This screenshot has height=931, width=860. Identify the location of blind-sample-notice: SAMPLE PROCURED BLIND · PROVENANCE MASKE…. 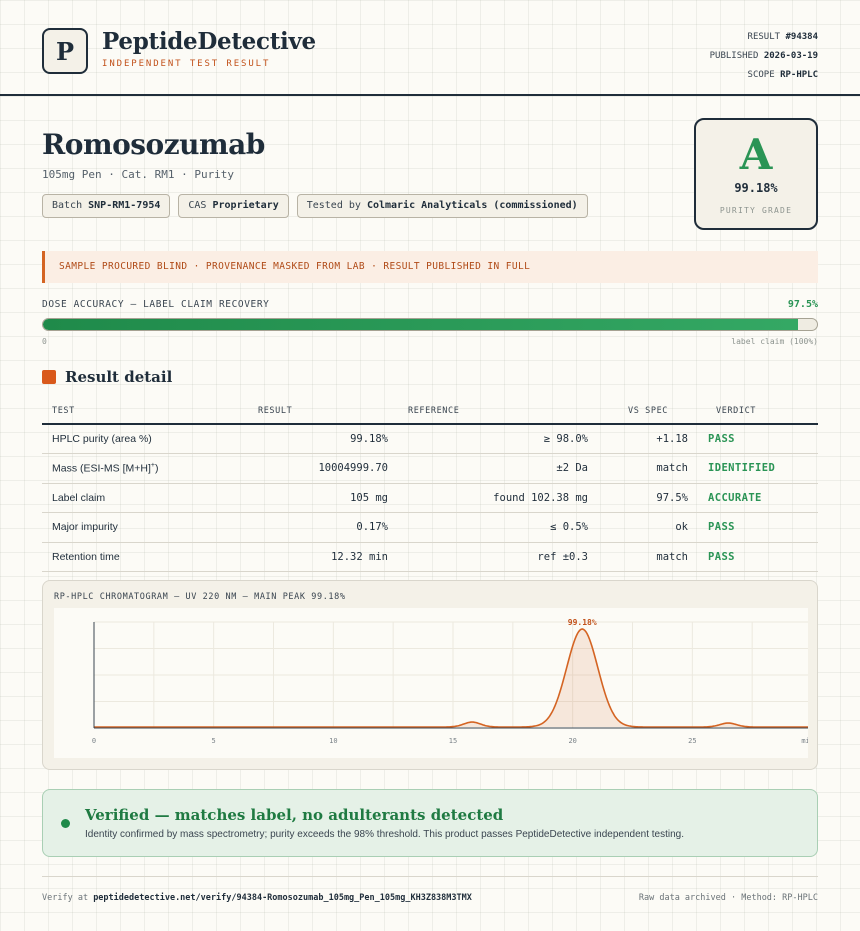
(430, 267).